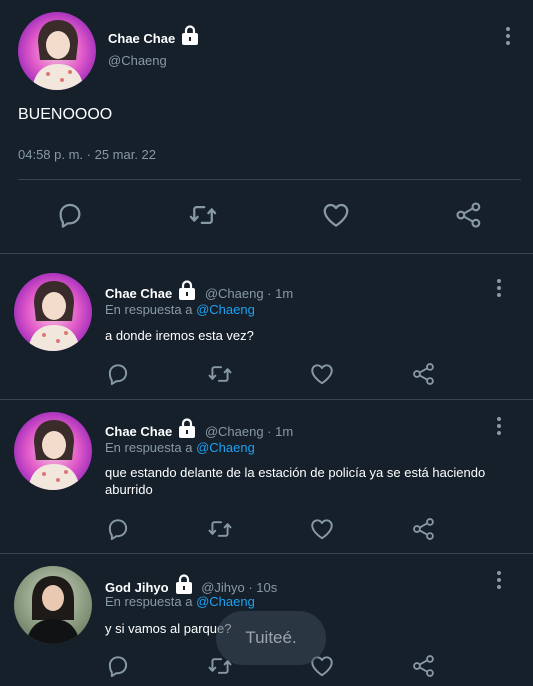 This screenshot has height=686, width=533. I want to click on reply-text: a donde iremos esta vez?, so click(179, 335).